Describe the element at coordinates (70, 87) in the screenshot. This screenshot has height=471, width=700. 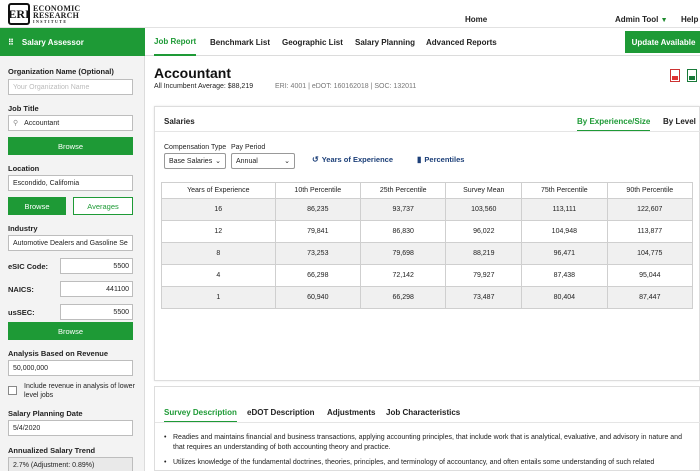
I see `org-name-input: Your Organization Name` at that location.